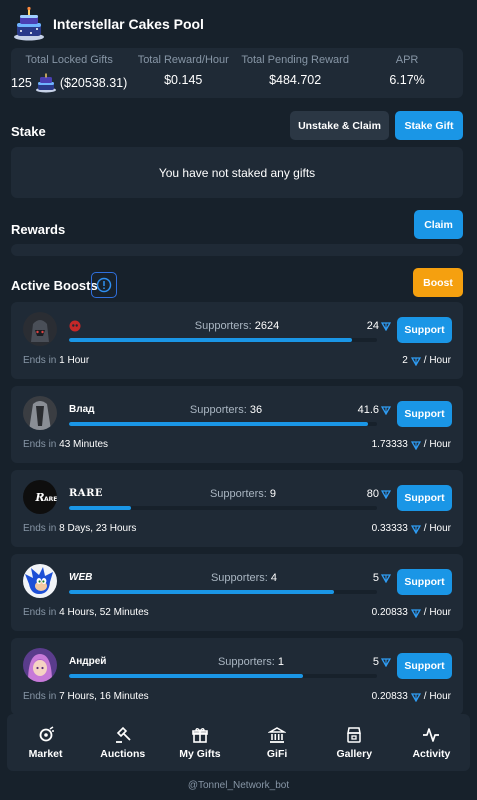 The width and height of the screenshot is (477, 800). What do you see at coordinates (429, 125) in the screenshot?
I see `stake-gift-button: Stake Gift` at bounding box center [429, 125].